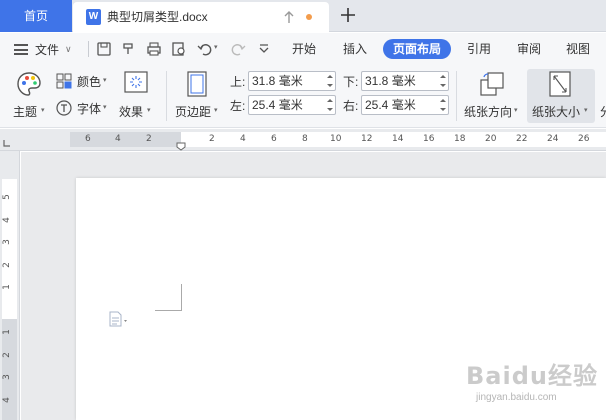 The width and height of the screenshot is (606, 420). I want to click on horizontal-ruler: 6 4 2 2 4 6 8 10 12 14 16 18 20 22 24 26, so click(303, 140).